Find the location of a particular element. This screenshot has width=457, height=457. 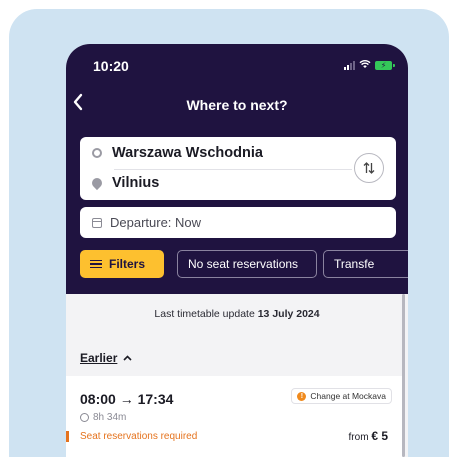

filter-chips: Filters No seat reservations Transfe is located at coordinates (244, 264).